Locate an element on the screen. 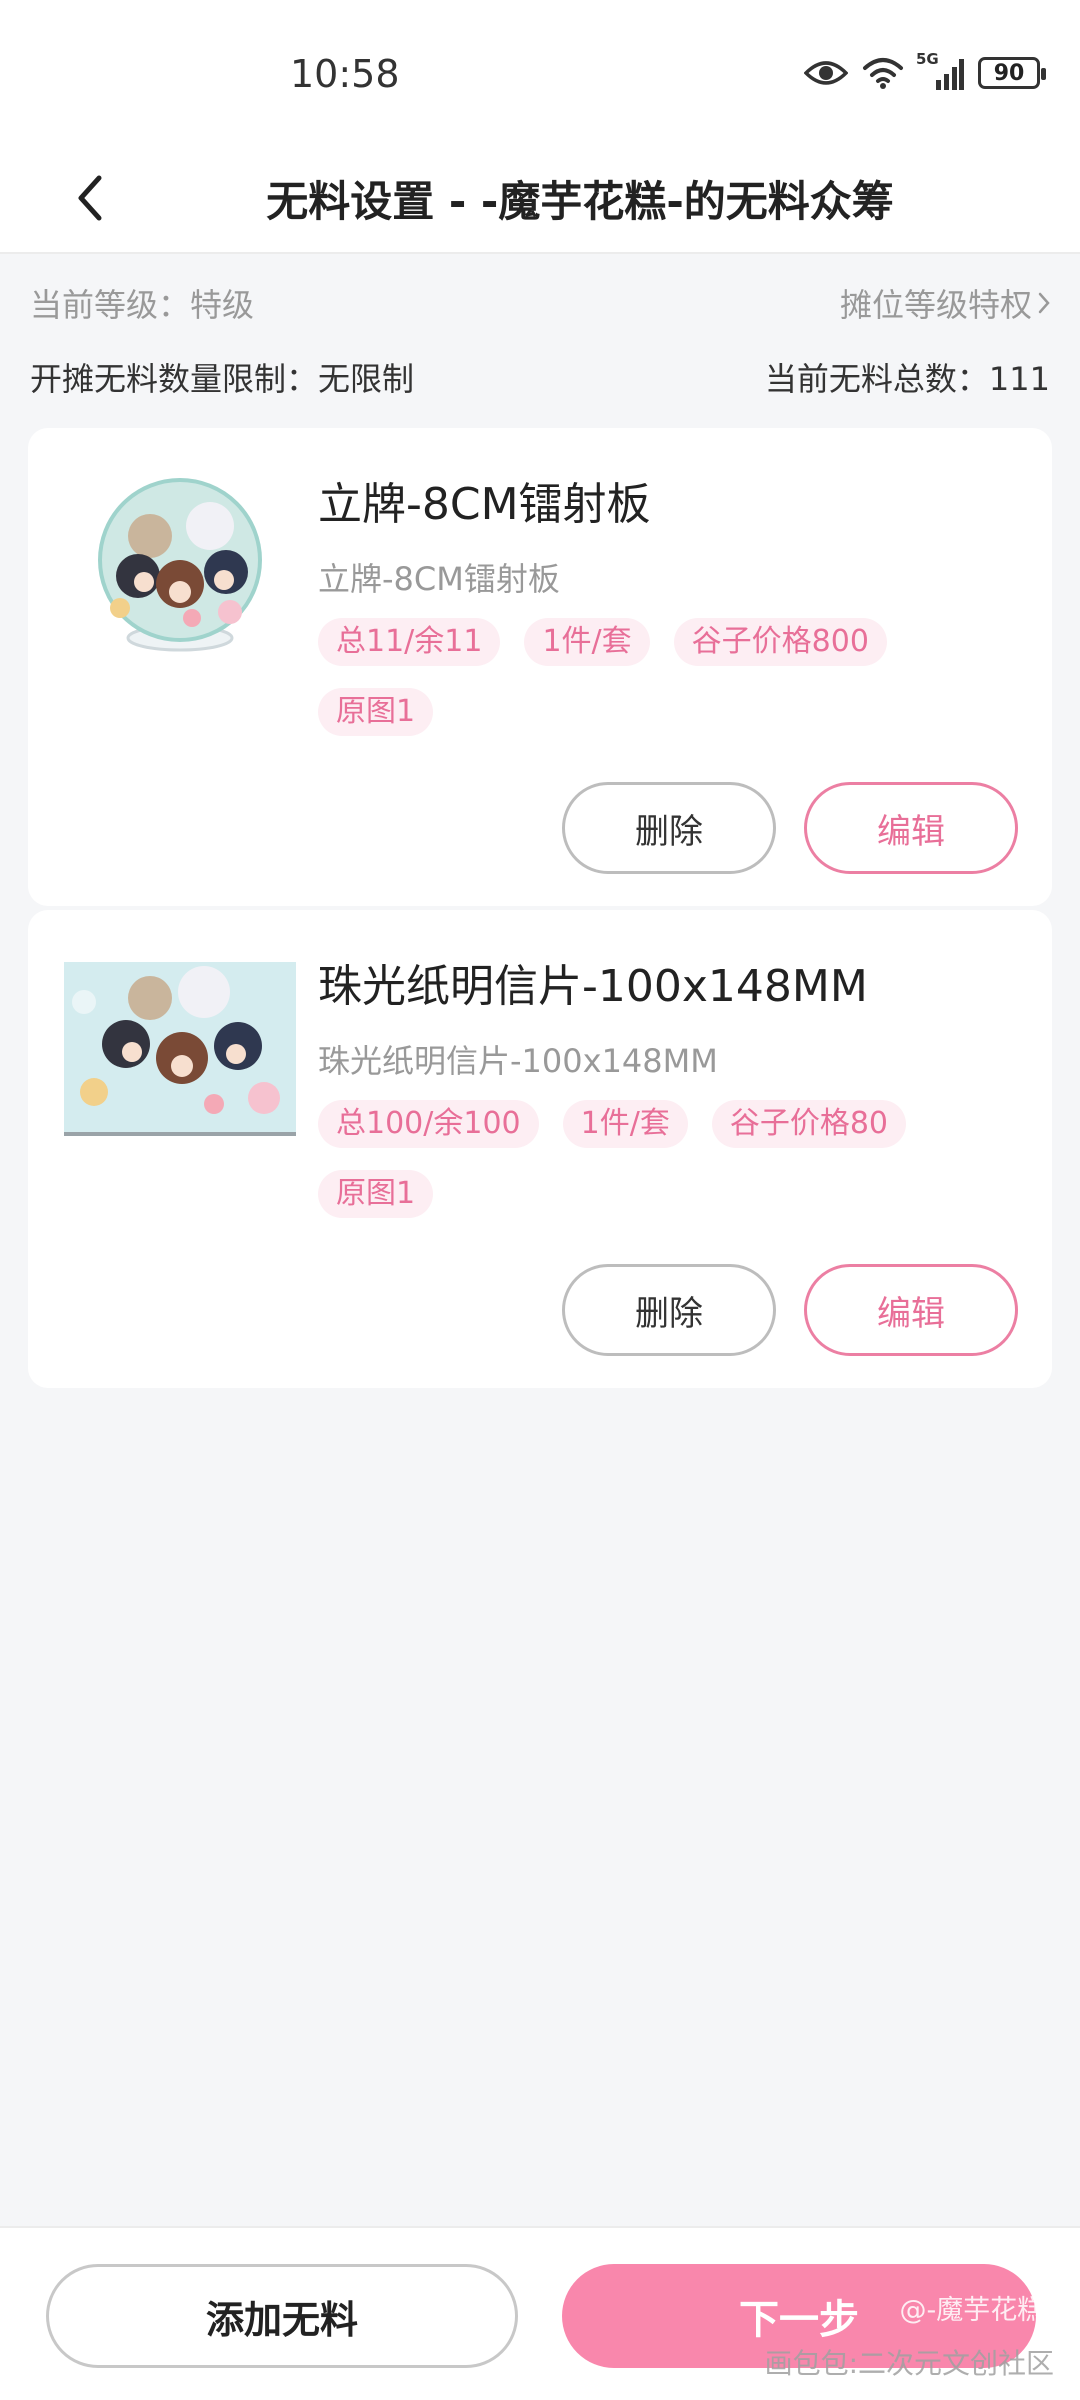 This screenshot has height=2400, width=1080. item-title: 立牌-8CM镭射板 is located at coordinates (484, 504).